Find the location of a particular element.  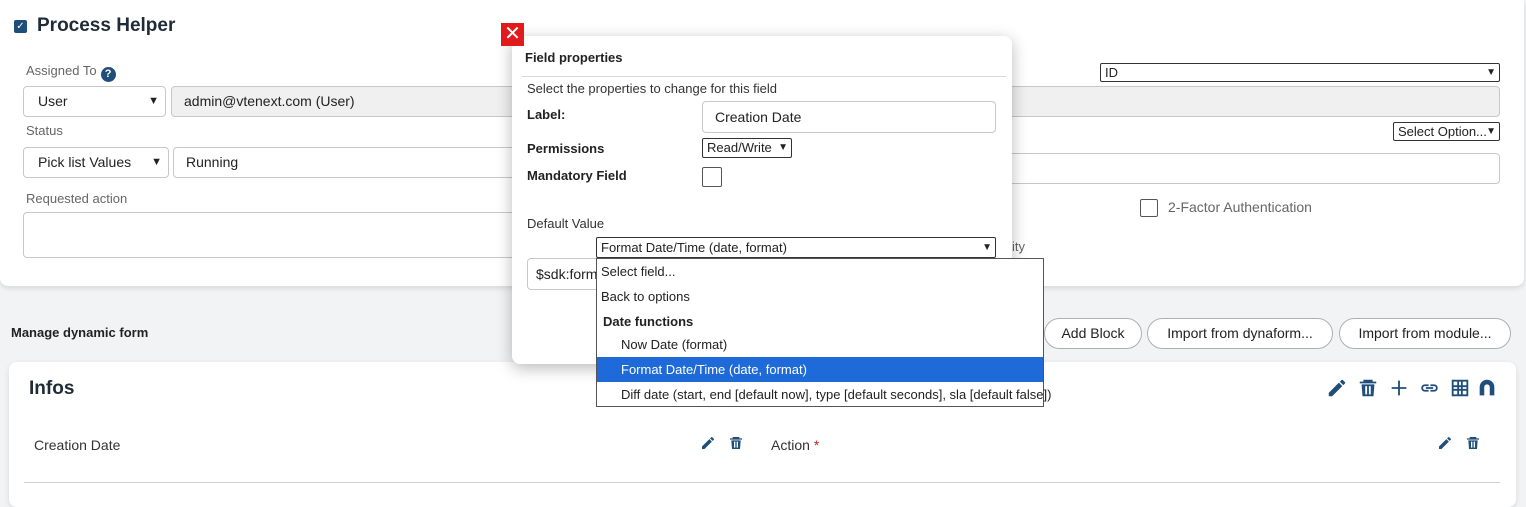

block-divider is located at coordinates (762, 482).